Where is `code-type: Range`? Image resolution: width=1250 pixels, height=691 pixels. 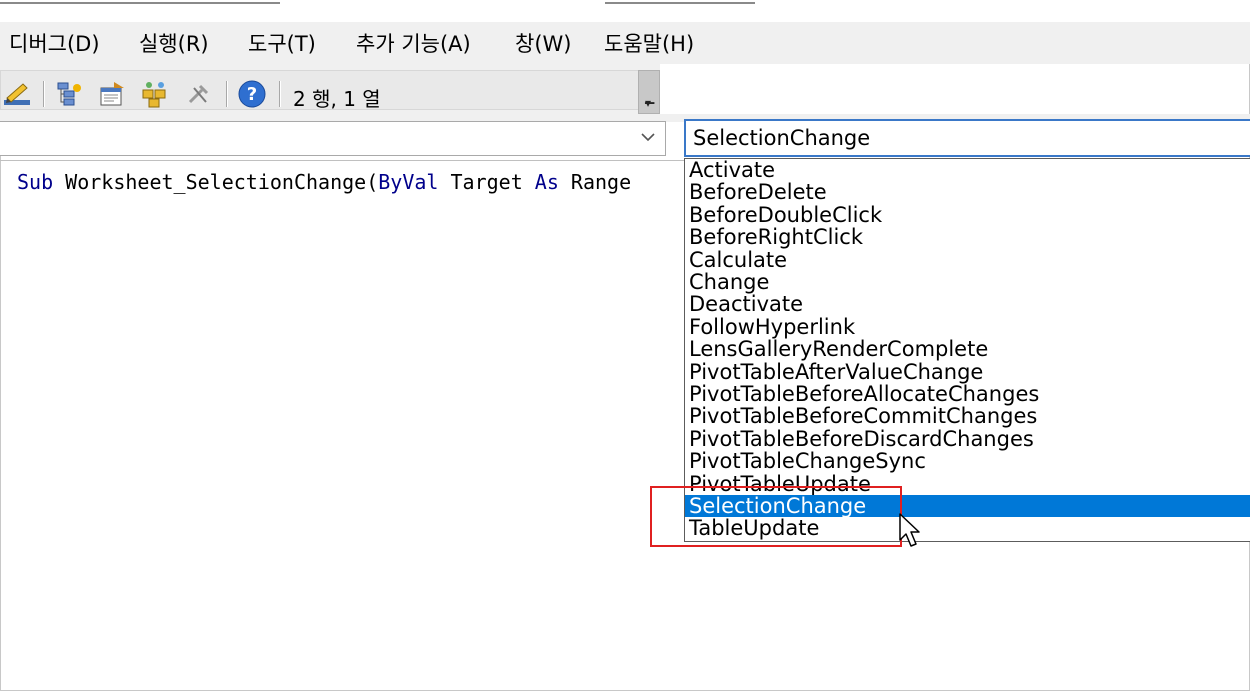
code-type: Range is located at coordinates (595, 182).